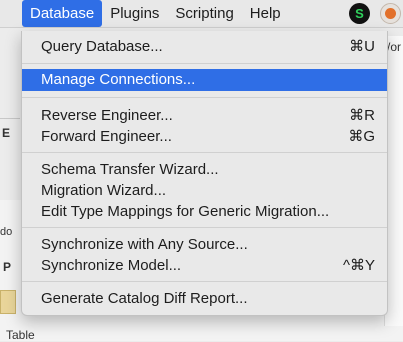  I want to click on background-table-label: Table, so click(20, 335).